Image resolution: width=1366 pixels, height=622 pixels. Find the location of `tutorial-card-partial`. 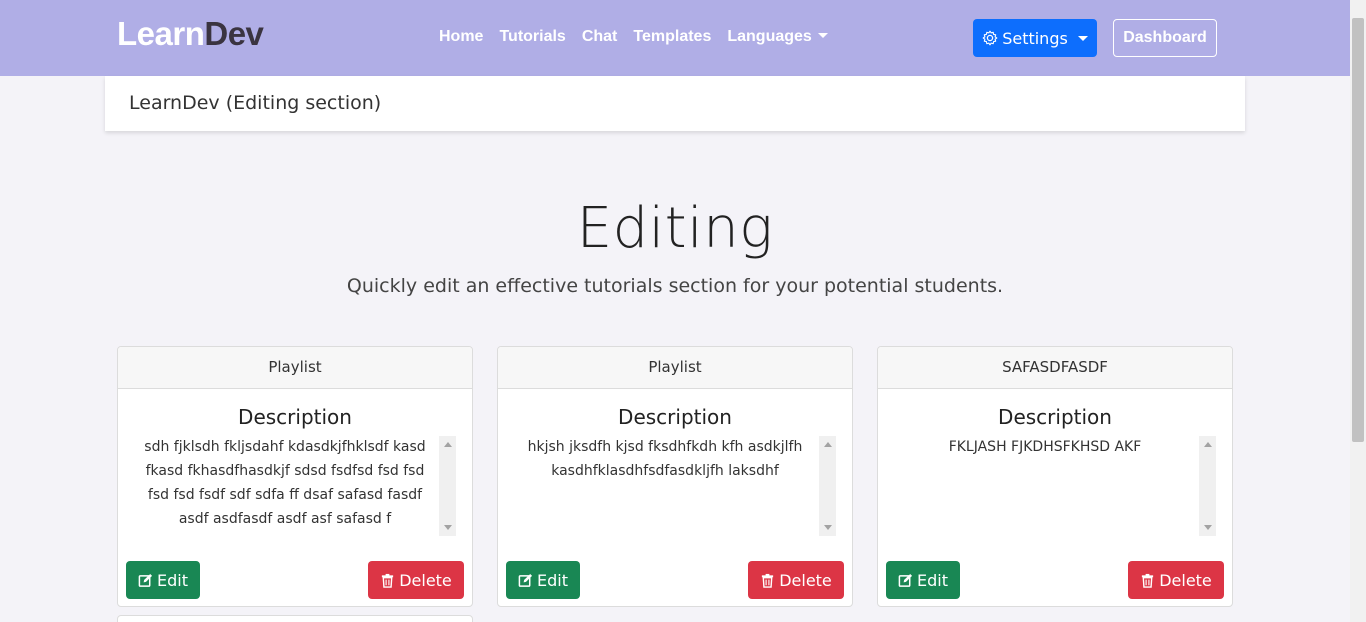

tutorial-card-partial is located at coordinates (295, 618).